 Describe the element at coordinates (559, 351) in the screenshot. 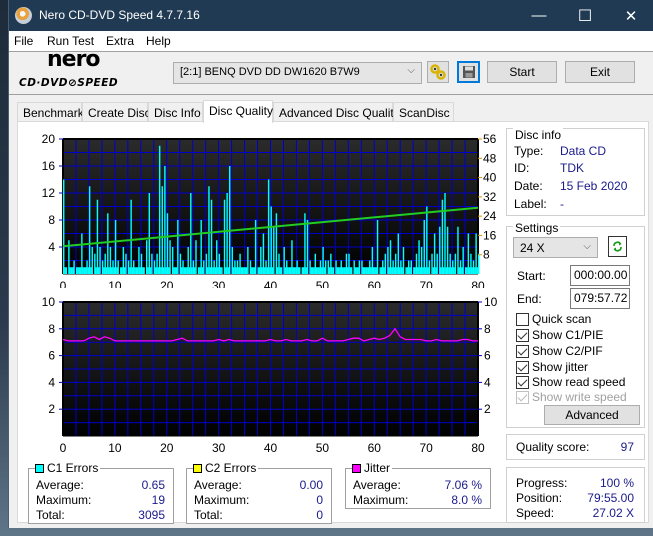

I see `show-c2-pif-checkbox: Show C2/PIF` at that location.